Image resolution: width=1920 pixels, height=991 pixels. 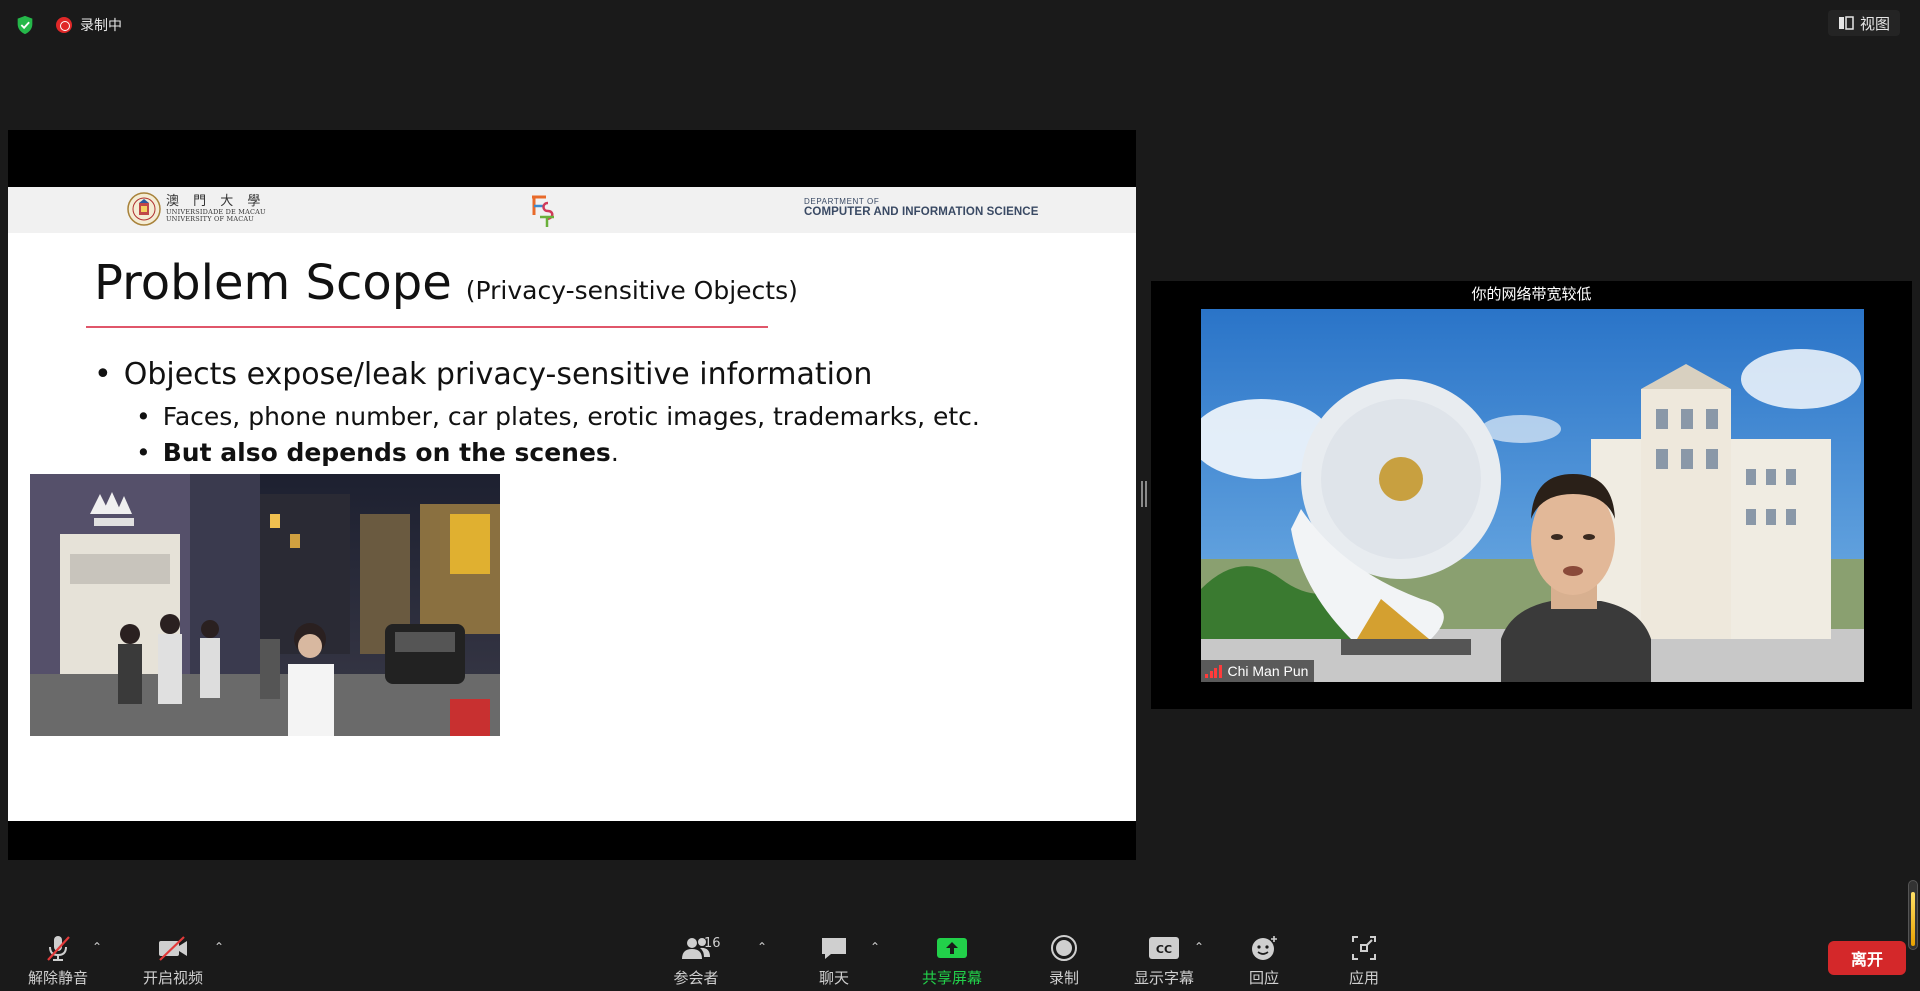 What do you see at coordinates (712, 943) in the screenshot?
I see `participants-count: 16` at bounding box center [712, 943].